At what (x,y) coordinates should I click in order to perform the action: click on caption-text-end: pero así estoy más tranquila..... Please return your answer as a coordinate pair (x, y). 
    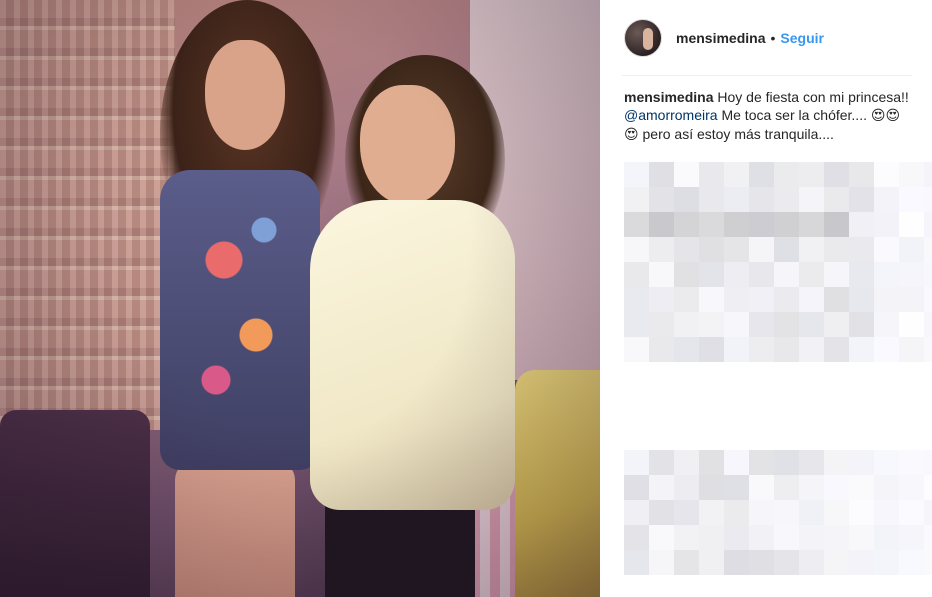
    Looking at the image, I should click on (736, 134).